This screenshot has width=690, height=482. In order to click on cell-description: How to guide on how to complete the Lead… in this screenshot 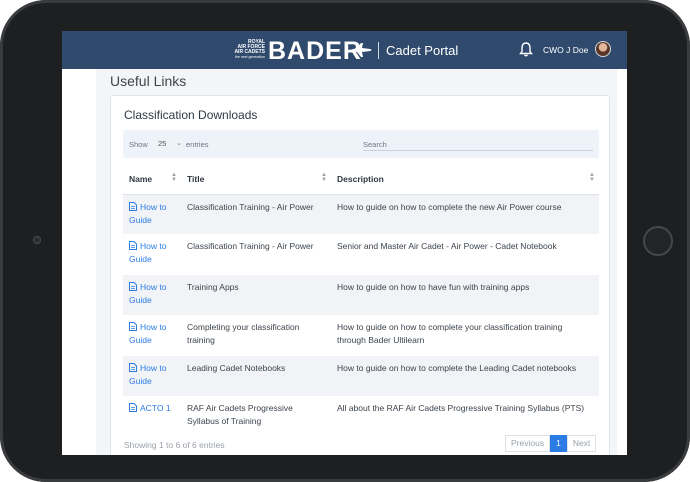, I will do `click(465, 375)`.